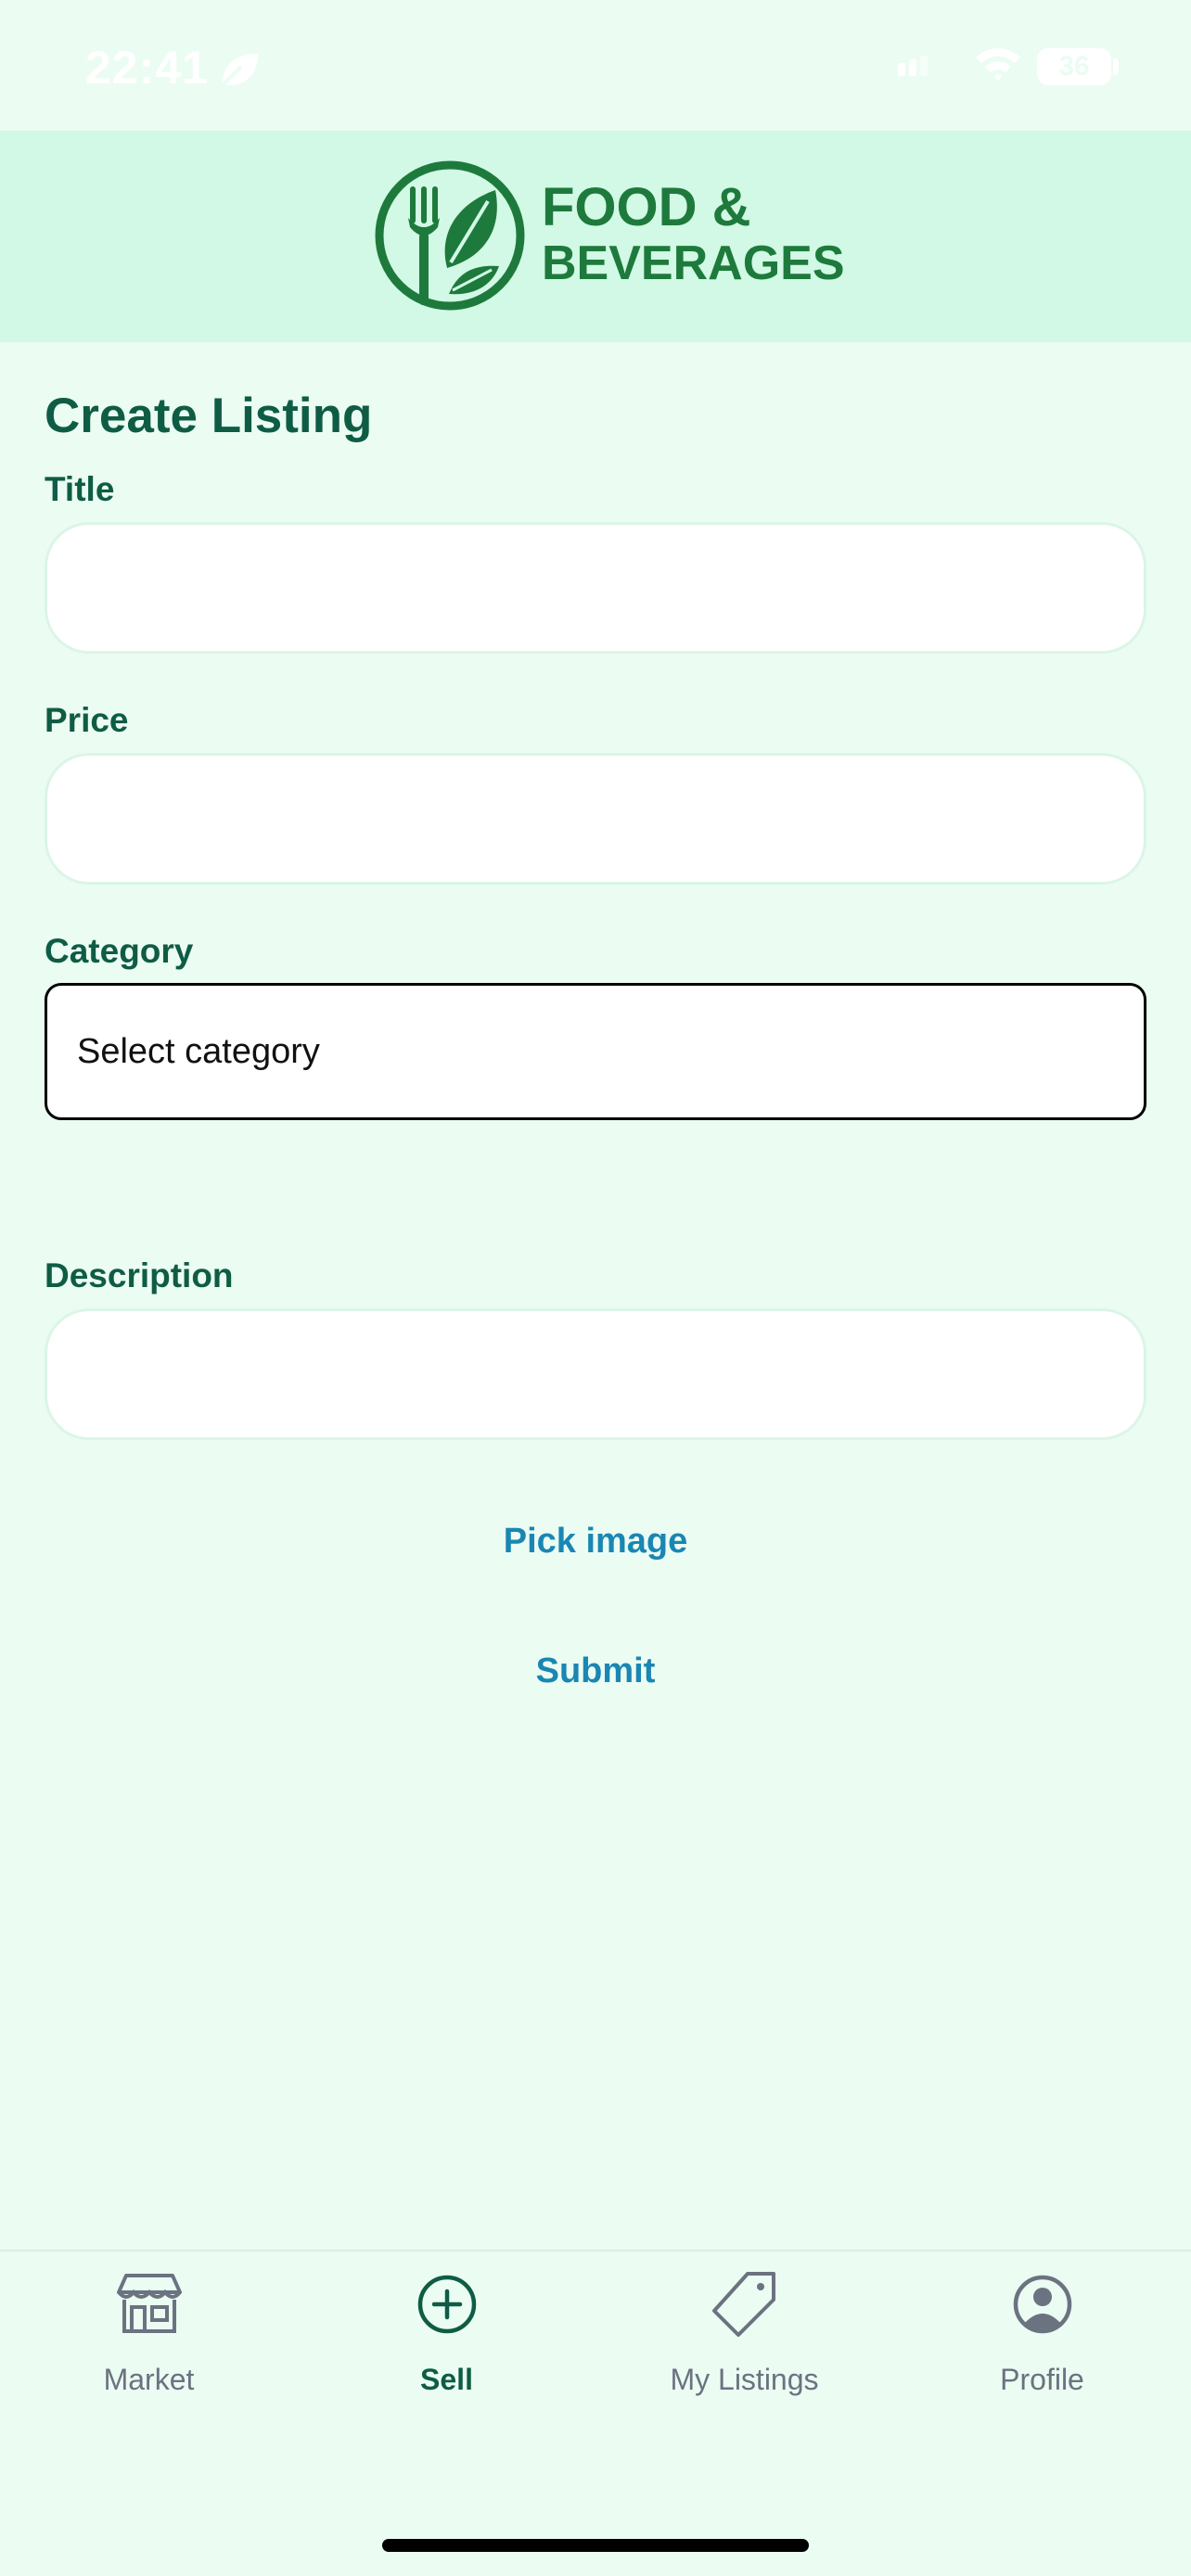  I want to click on brand-name-line1: FOOD &, so click(647, 207).